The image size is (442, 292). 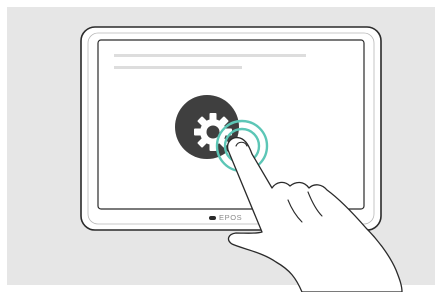 What do you see at coordinates (231, 218) in the screenshot?
I see `brand-label: EPOS` at bounding box center [231, 218].